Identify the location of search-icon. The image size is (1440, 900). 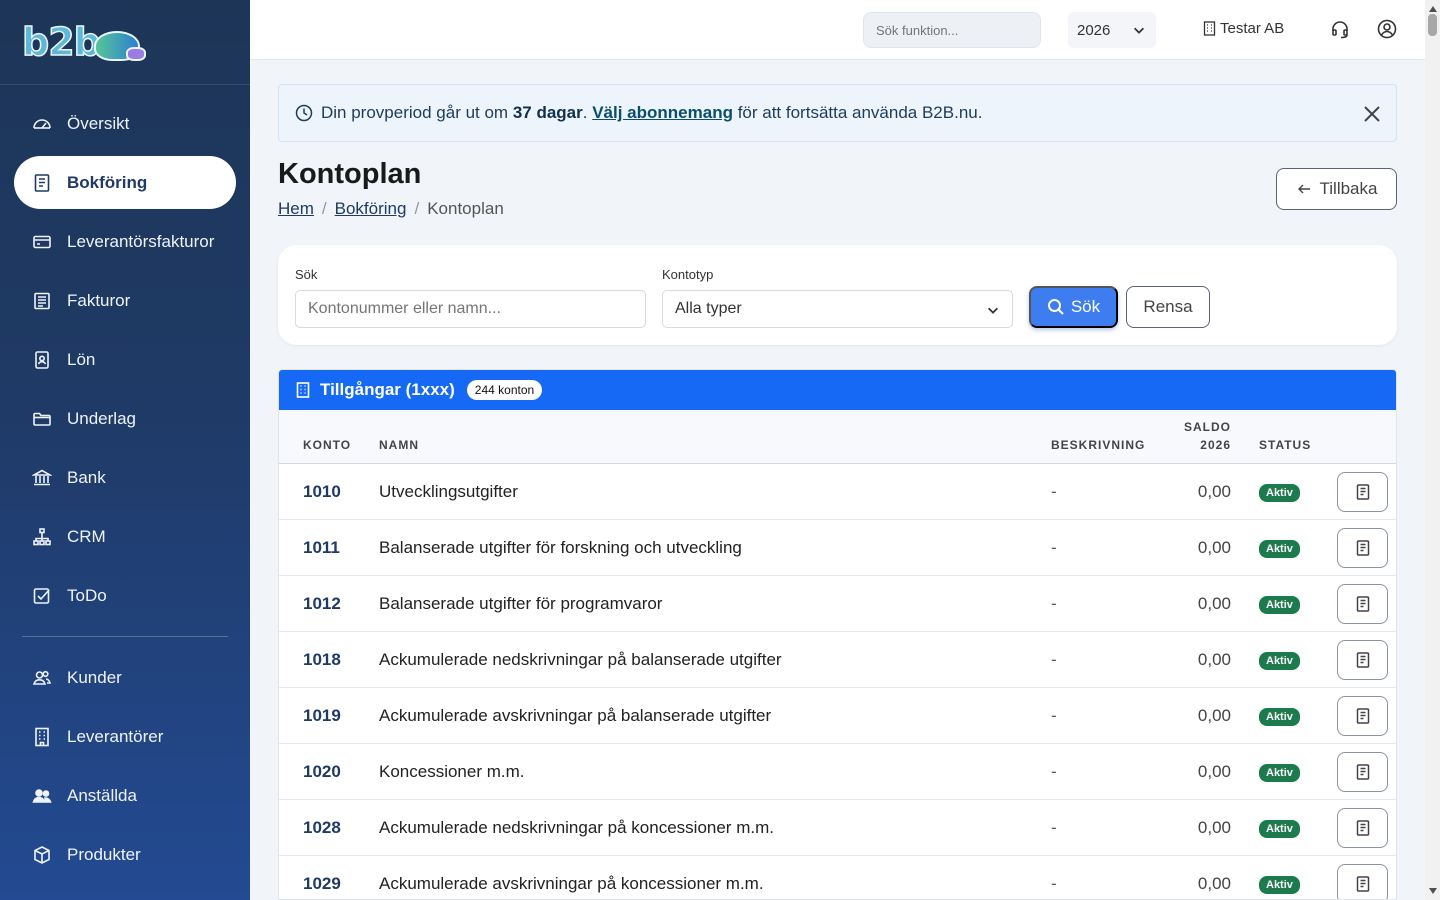
(1055, 307).